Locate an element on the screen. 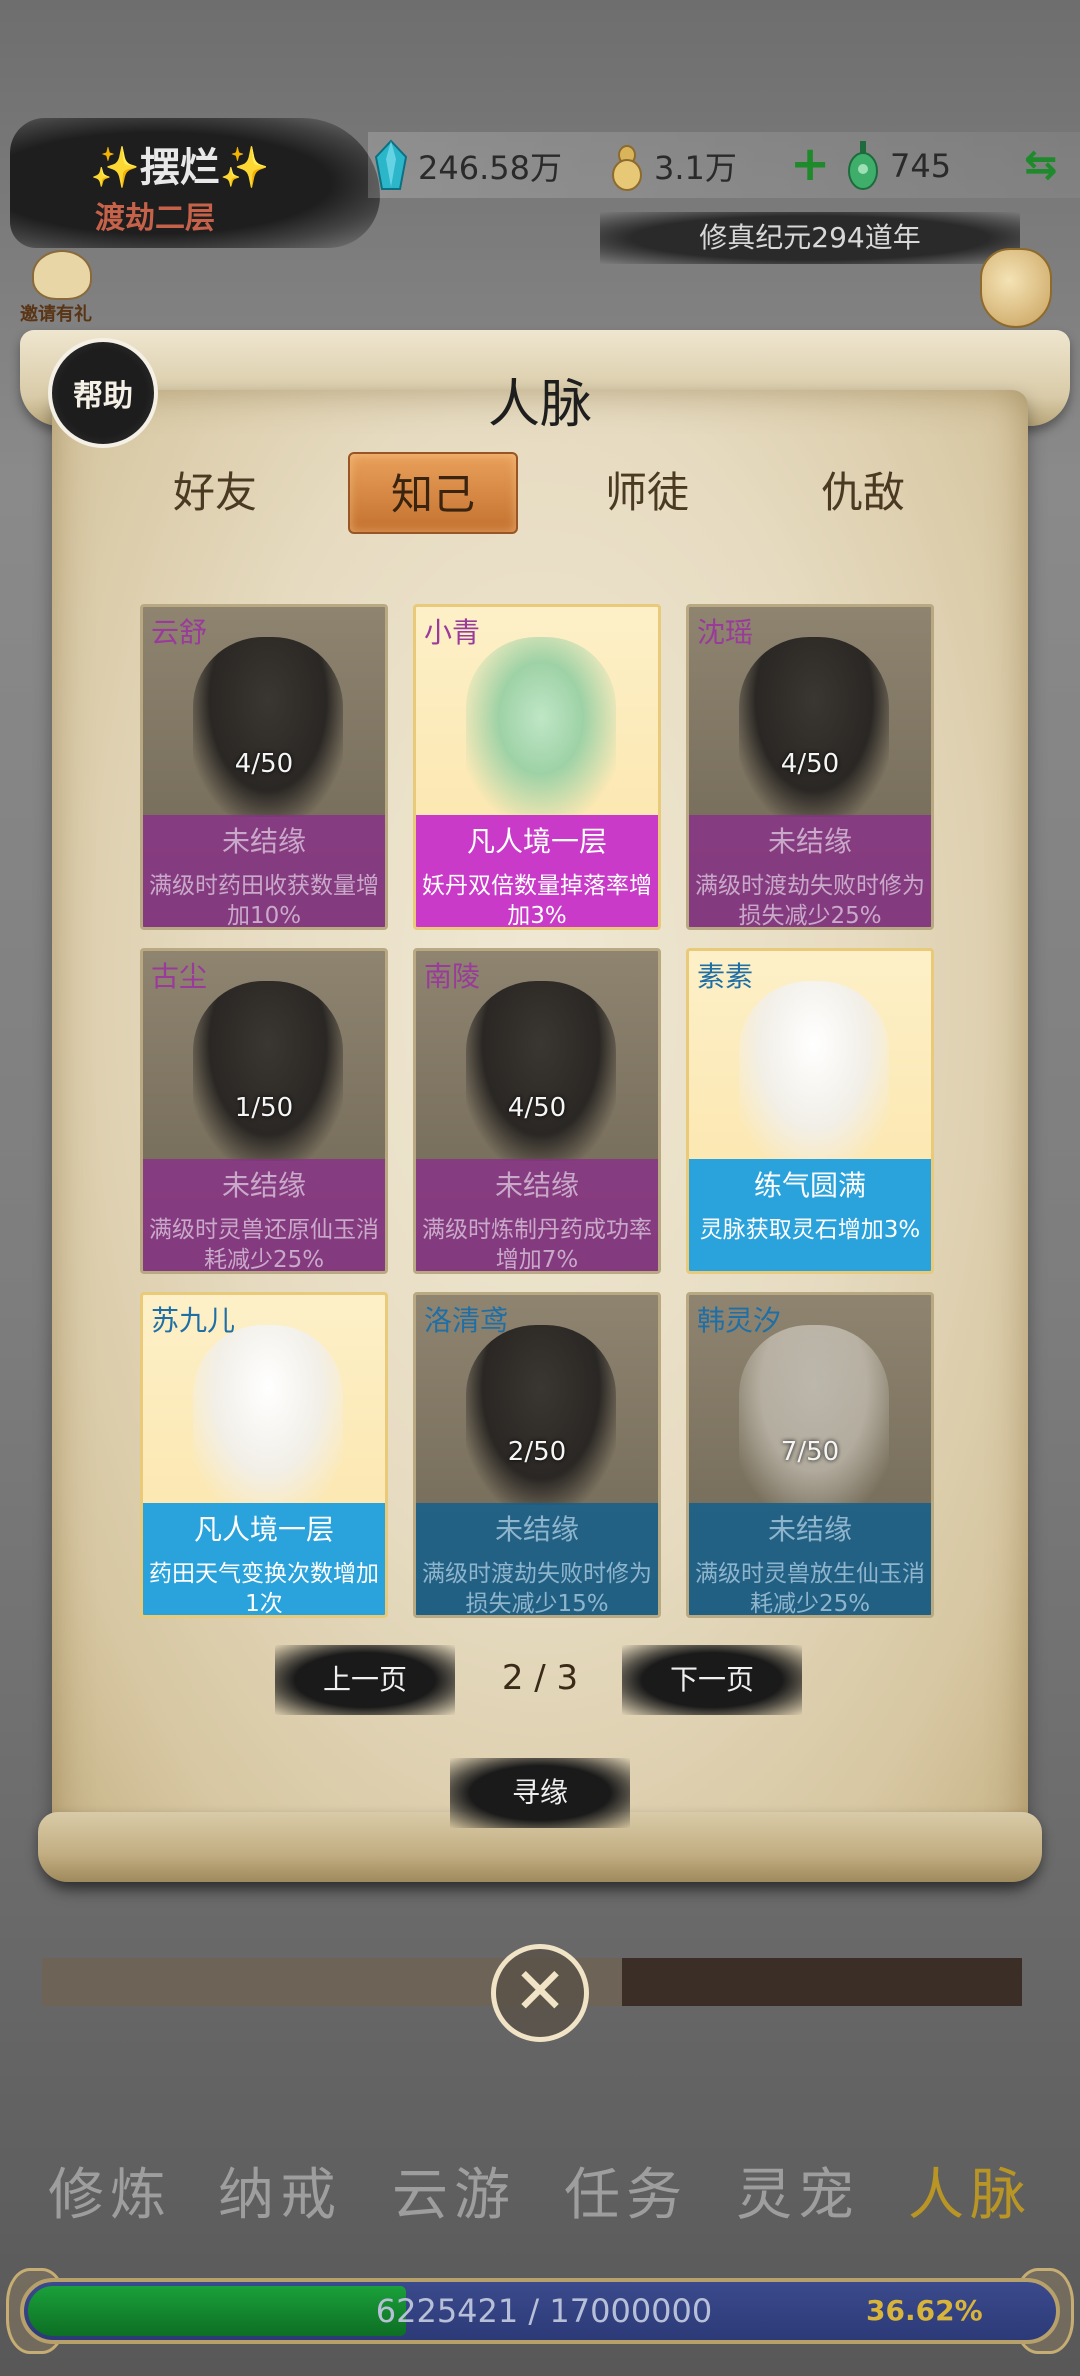 The image size is (1080, 2376). card-luoqingyuan: 洛清鸢 2/50 未结缘 满级时渡劫失败时修为损失减少15% is located at coordinates (537, 1455).